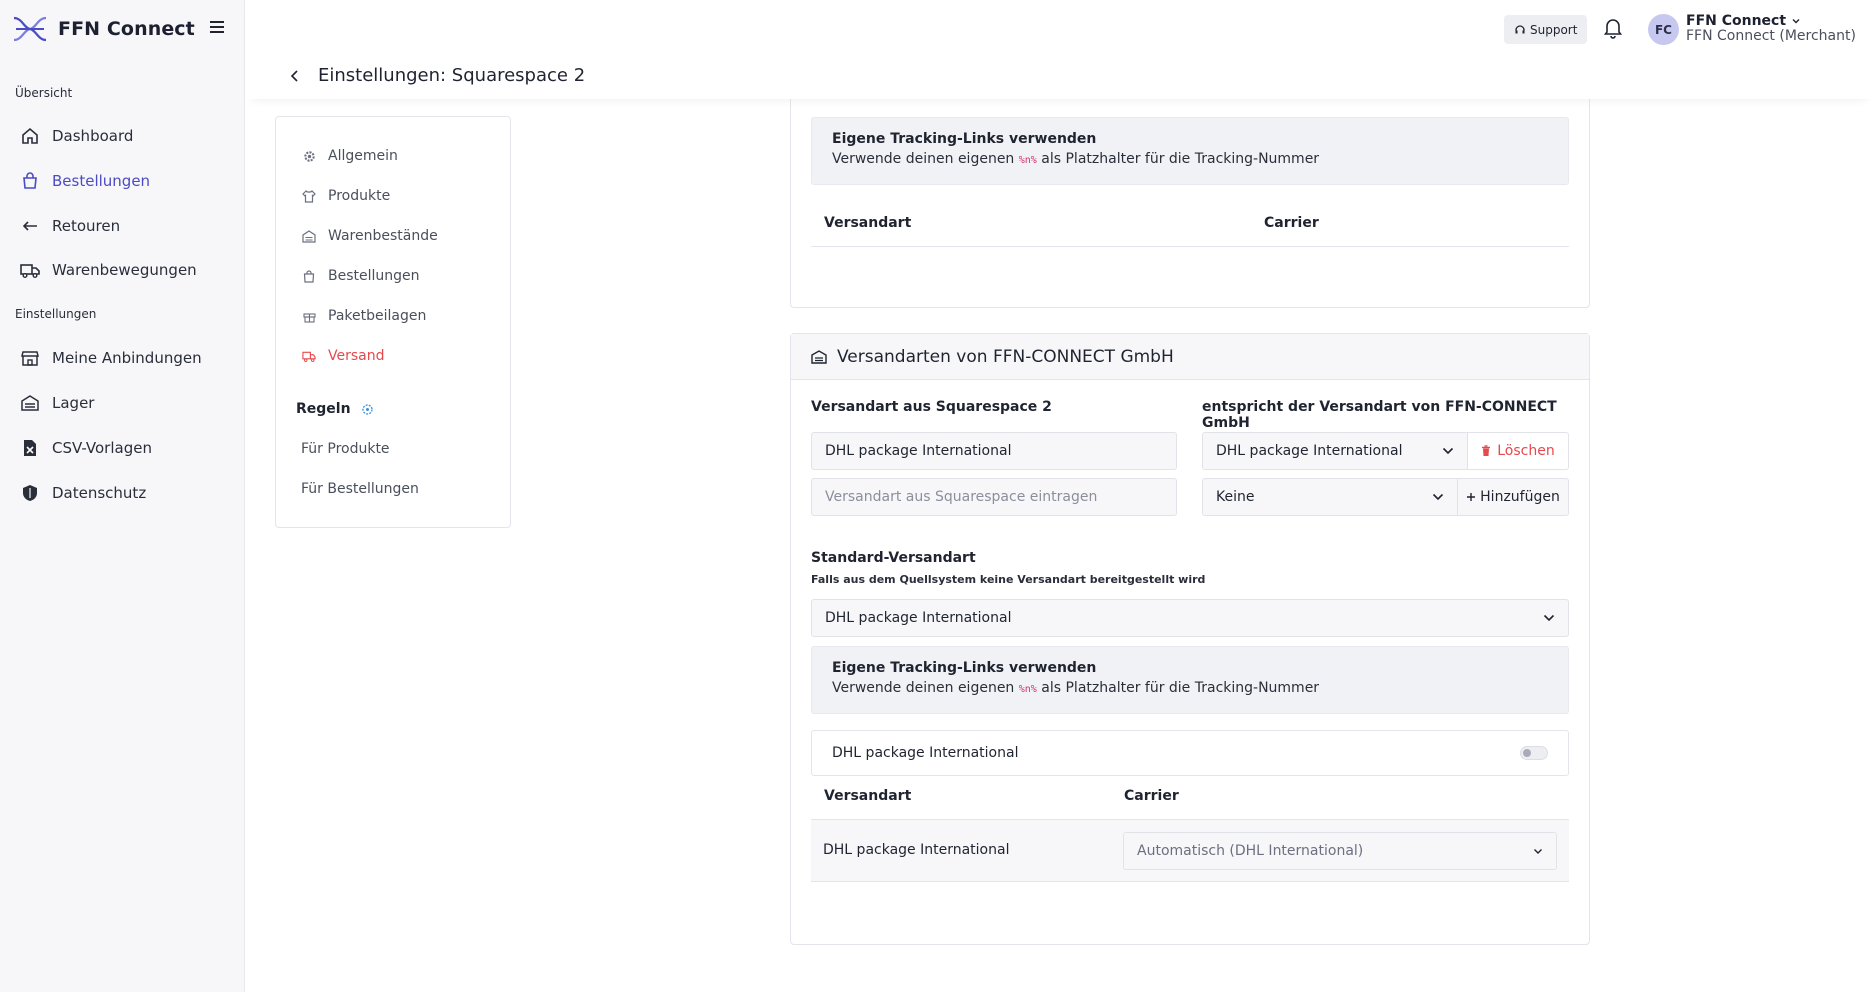  What do you see at coordinates (309, 316) in the screenshot?
I see `gift-icon` at bounding box center [309, 316].